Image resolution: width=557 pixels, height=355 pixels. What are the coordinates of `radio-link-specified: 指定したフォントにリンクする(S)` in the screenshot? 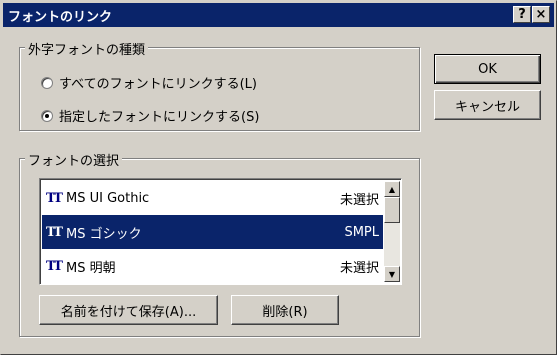 It's located at (150, 115).